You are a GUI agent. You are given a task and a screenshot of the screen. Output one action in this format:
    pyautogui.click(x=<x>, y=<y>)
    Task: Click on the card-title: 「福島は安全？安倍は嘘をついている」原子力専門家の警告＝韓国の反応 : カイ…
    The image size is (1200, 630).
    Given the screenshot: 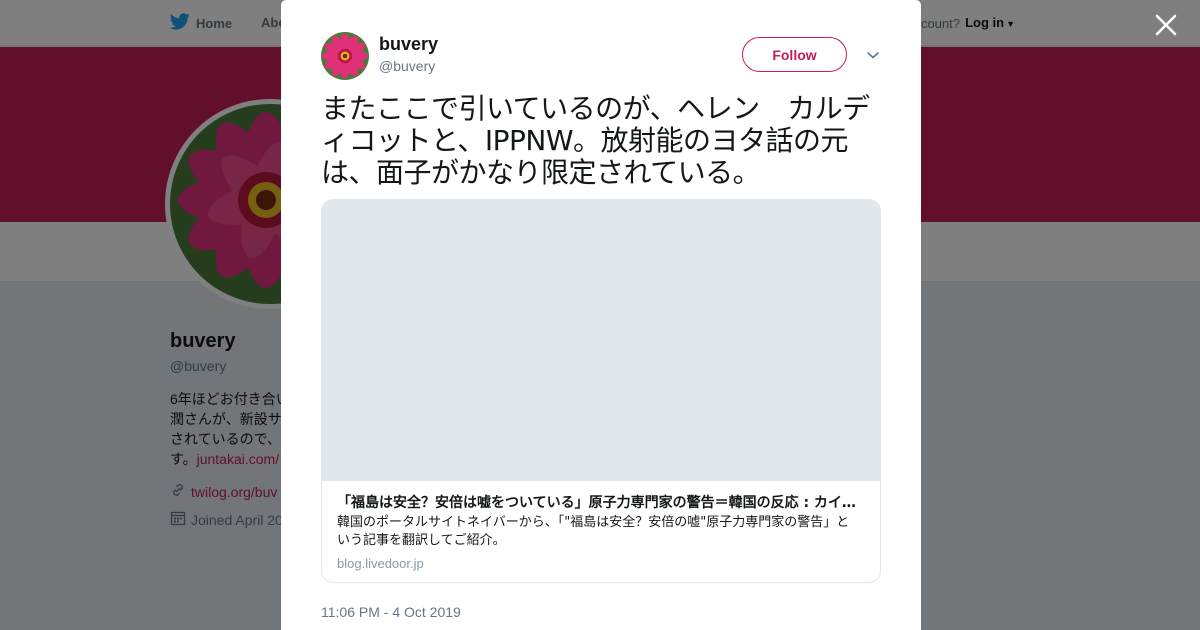 What is the action you would take?
    pyautogui.click(x=596, y=503)
    